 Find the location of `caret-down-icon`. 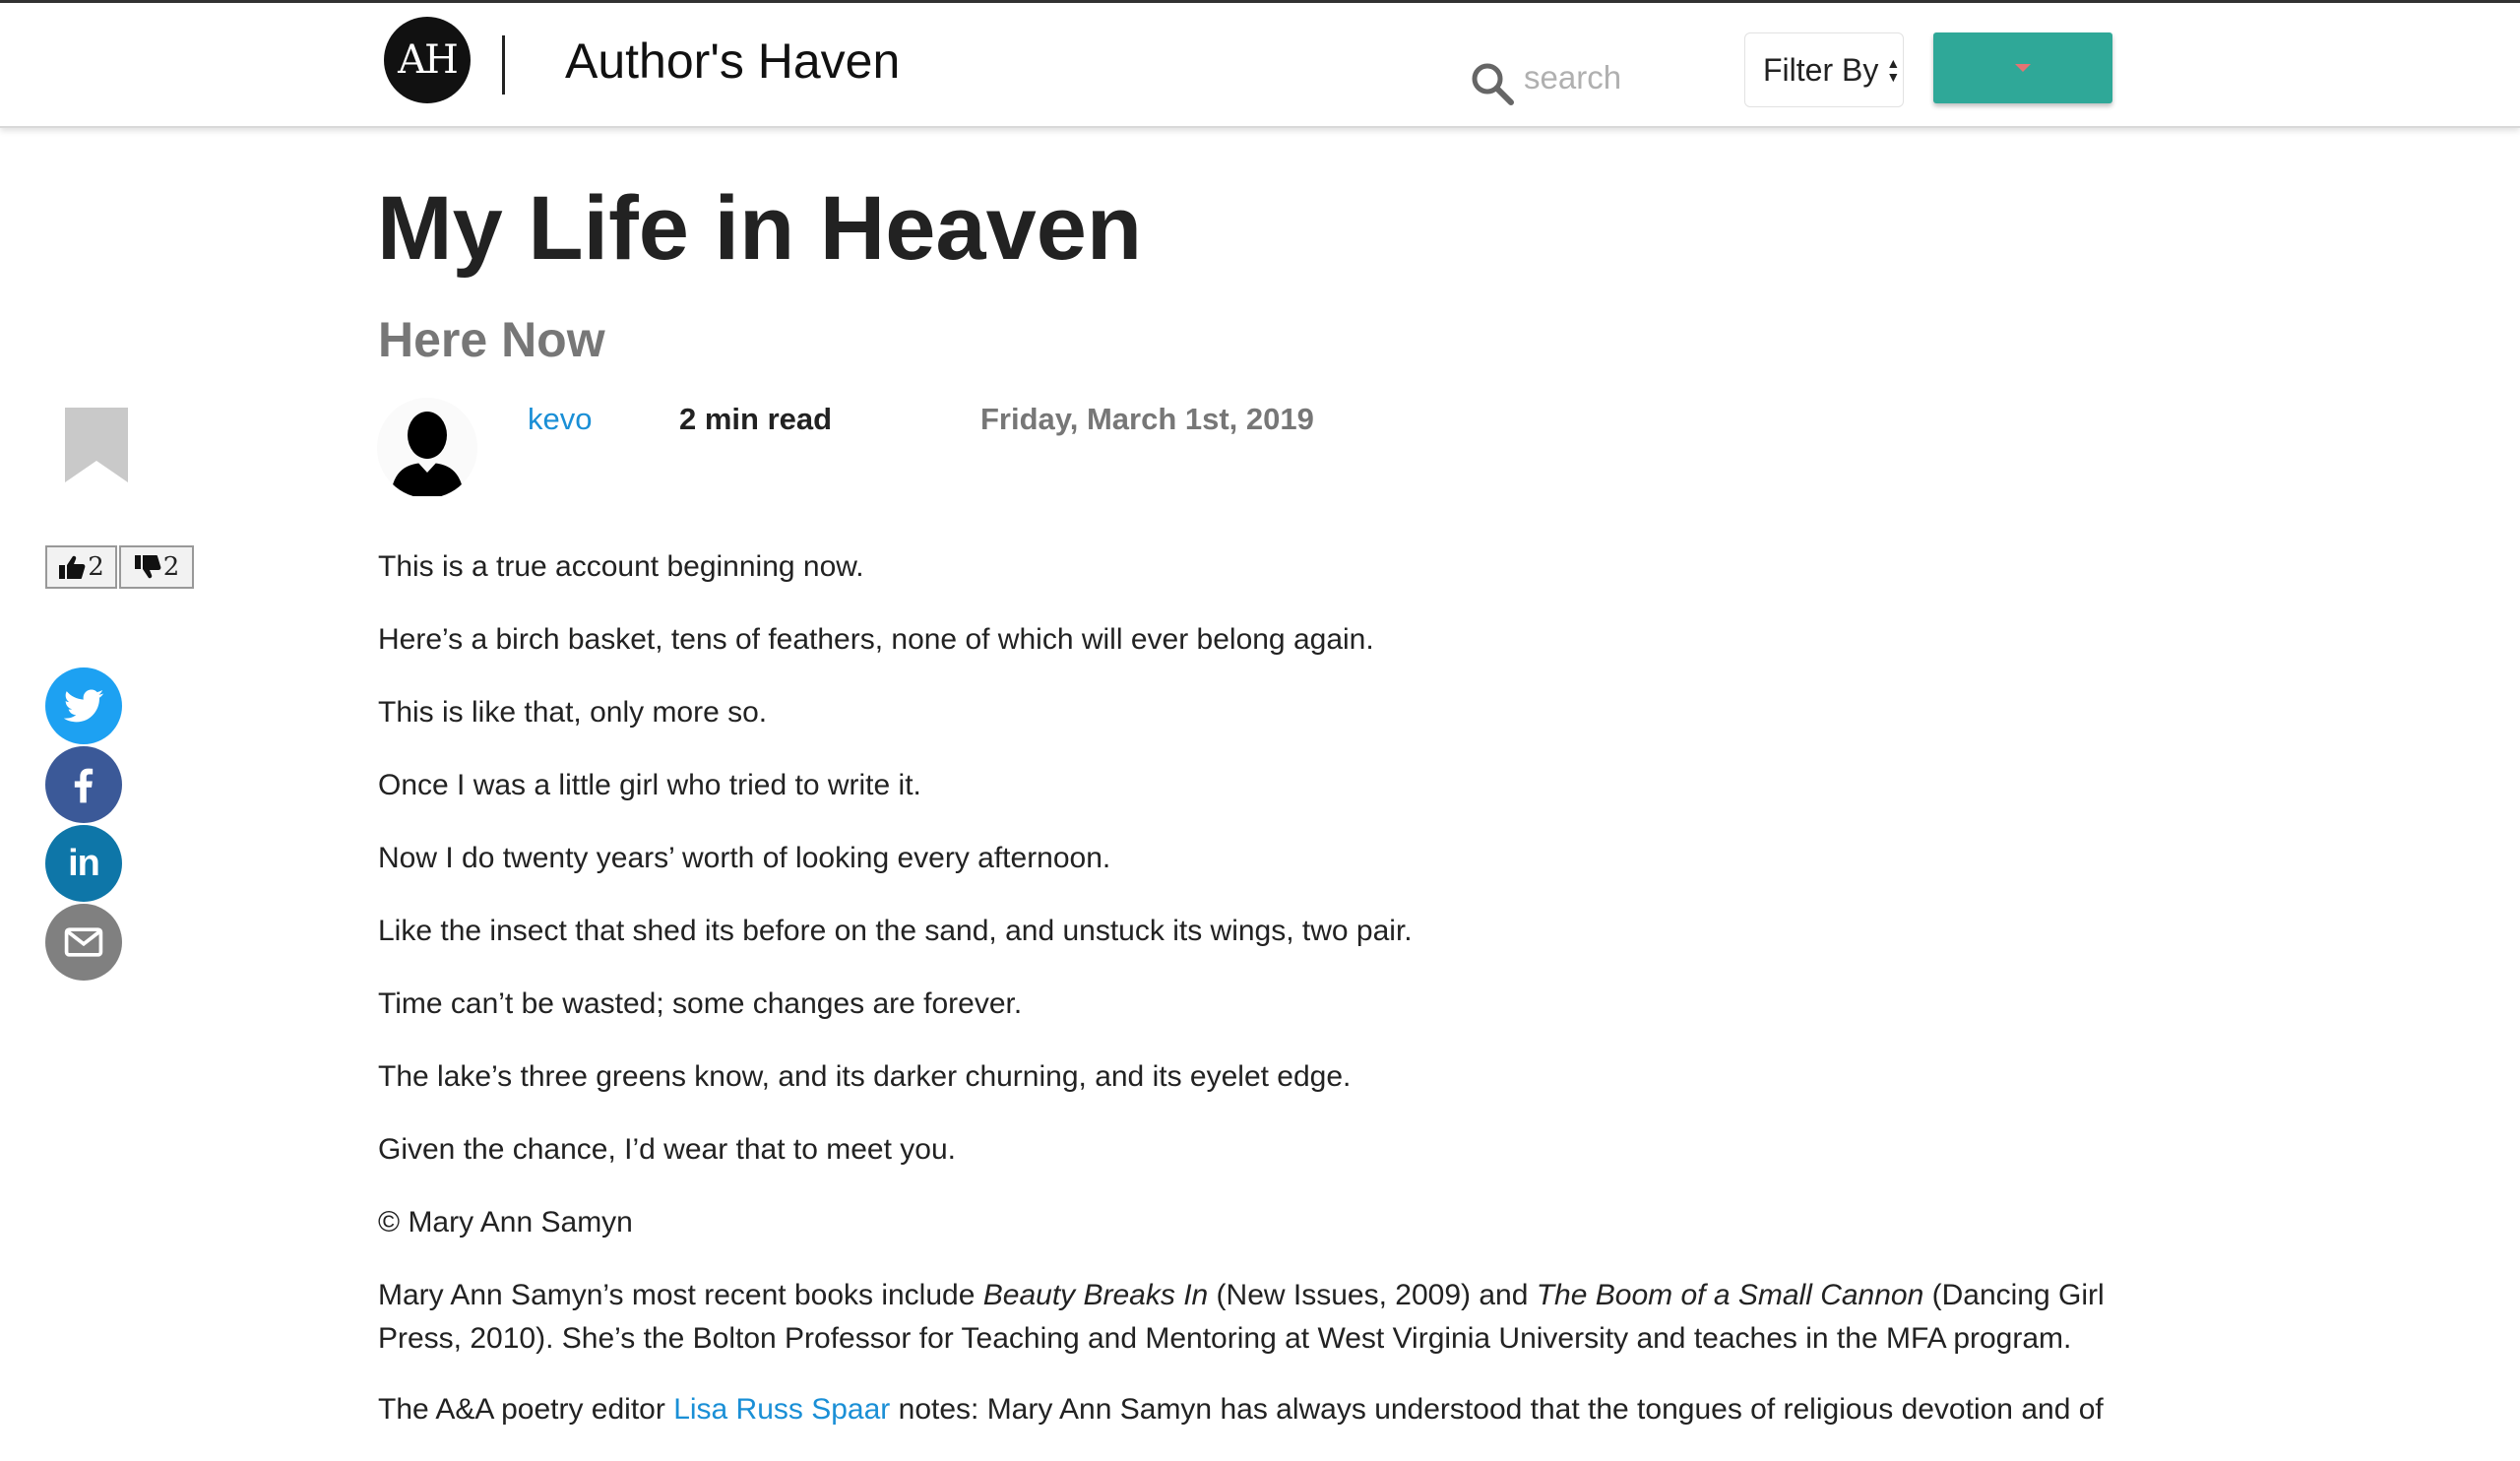

caret-down-icon is located at coordinates (2023, 68).